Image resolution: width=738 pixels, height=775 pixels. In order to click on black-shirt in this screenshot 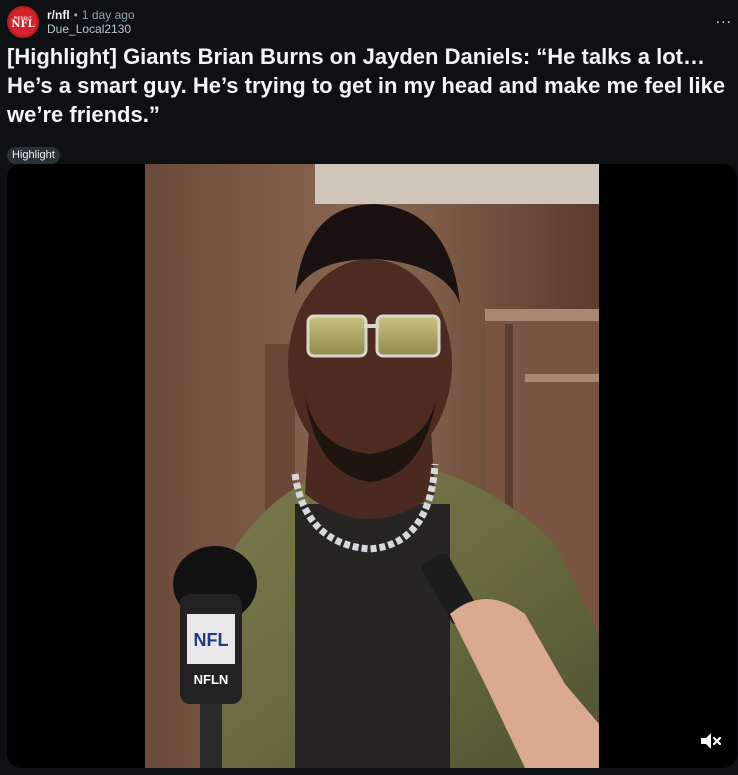, I will do `click(372, 636)`.